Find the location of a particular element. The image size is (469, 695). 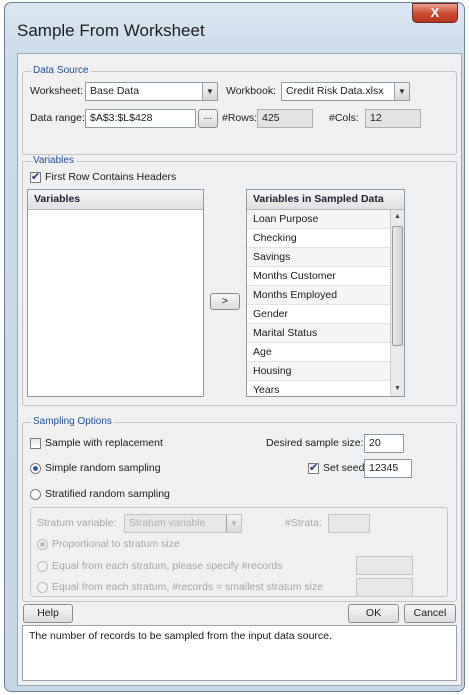

move-right-button: > is located at coordinates (225, 301).